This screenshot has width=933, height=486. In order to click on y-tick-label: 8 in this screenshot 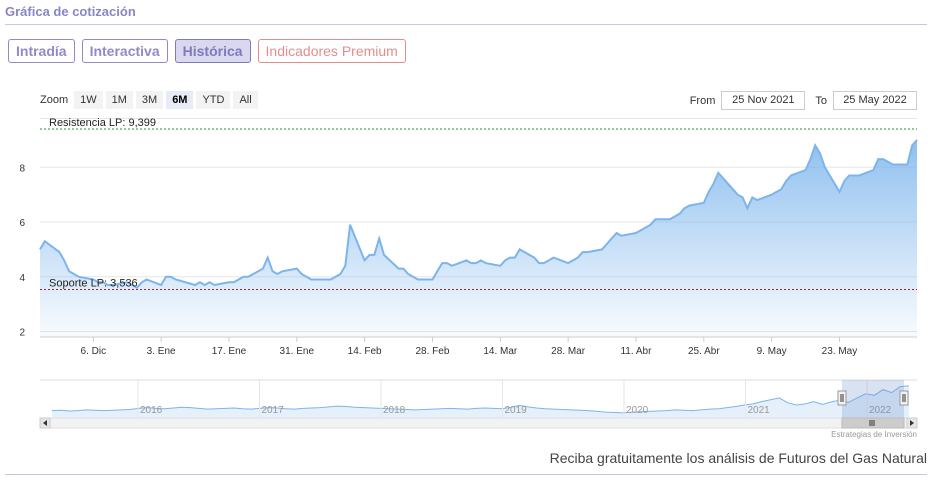, I will do `click(22, 168)`.